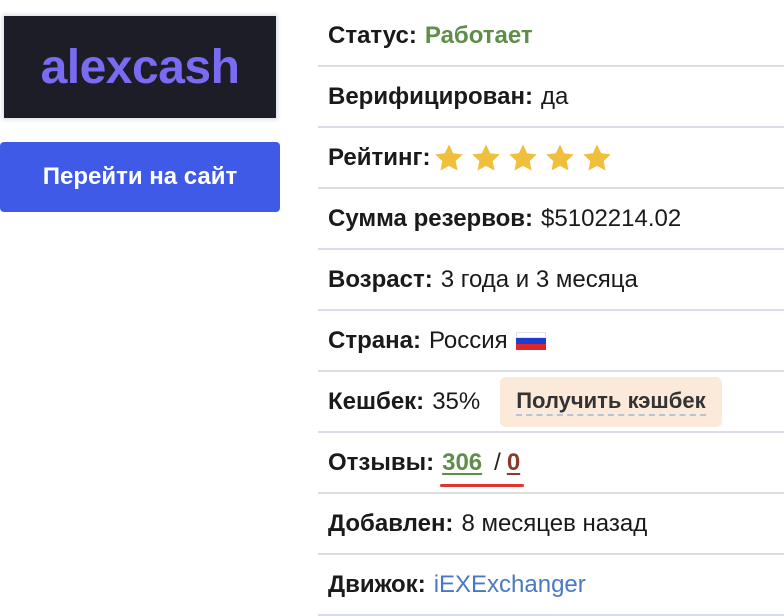 The height and width of the screenshot is (616, 784). I want to click on logo-text: alexcash, so click(140, 67).